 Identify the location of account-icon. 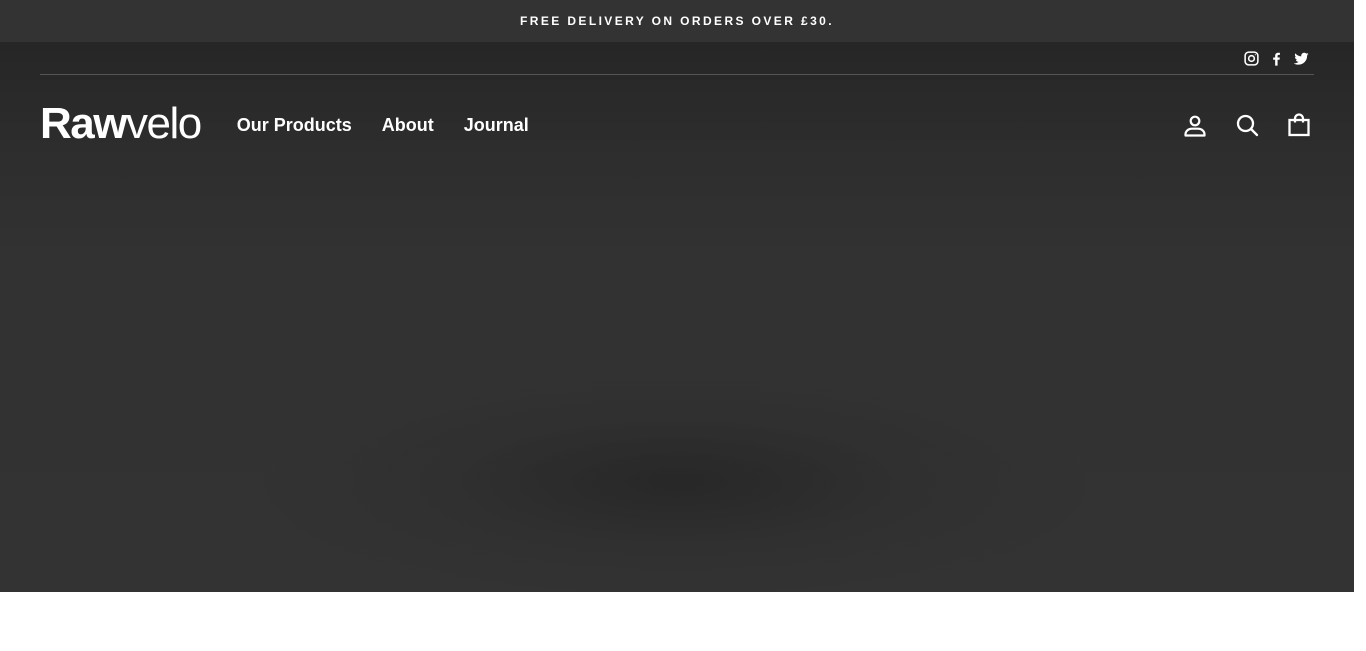
(1195, 125).